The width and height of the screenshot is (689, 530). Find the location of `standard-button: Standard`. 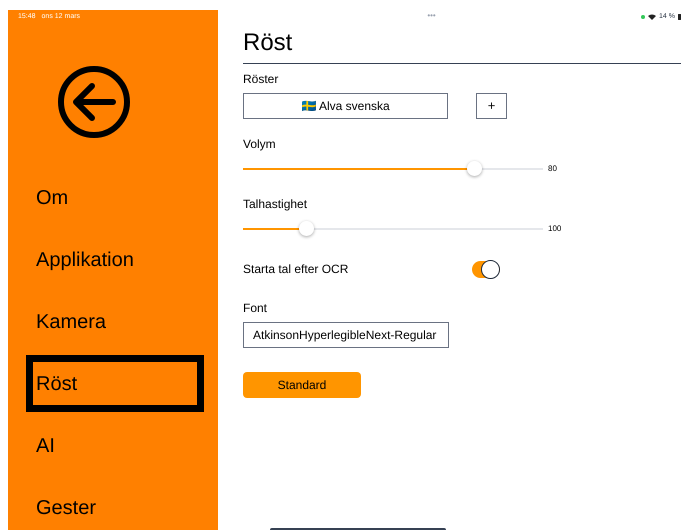

standard-button: Standard is located at coordinates (302, 385).